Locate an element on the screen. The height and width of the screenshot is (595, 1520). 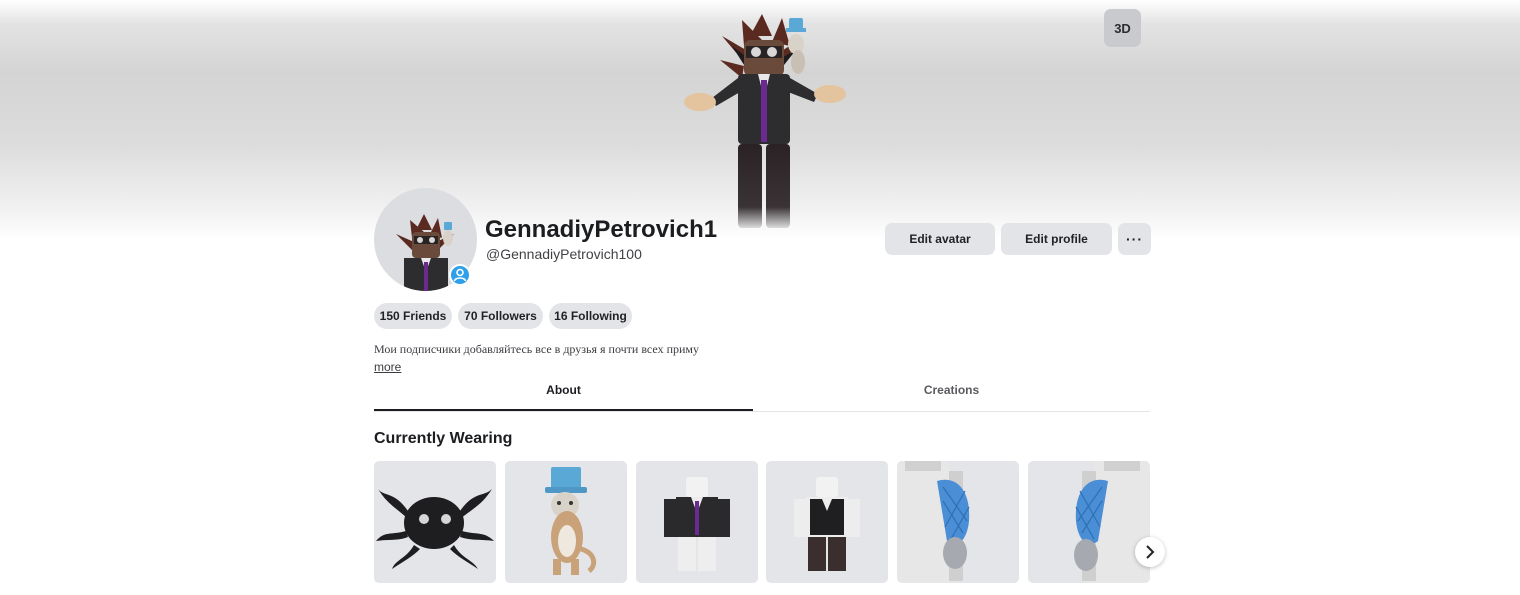
display-name: GennadiyPetrovich1 is located at coordinates (601, 229).